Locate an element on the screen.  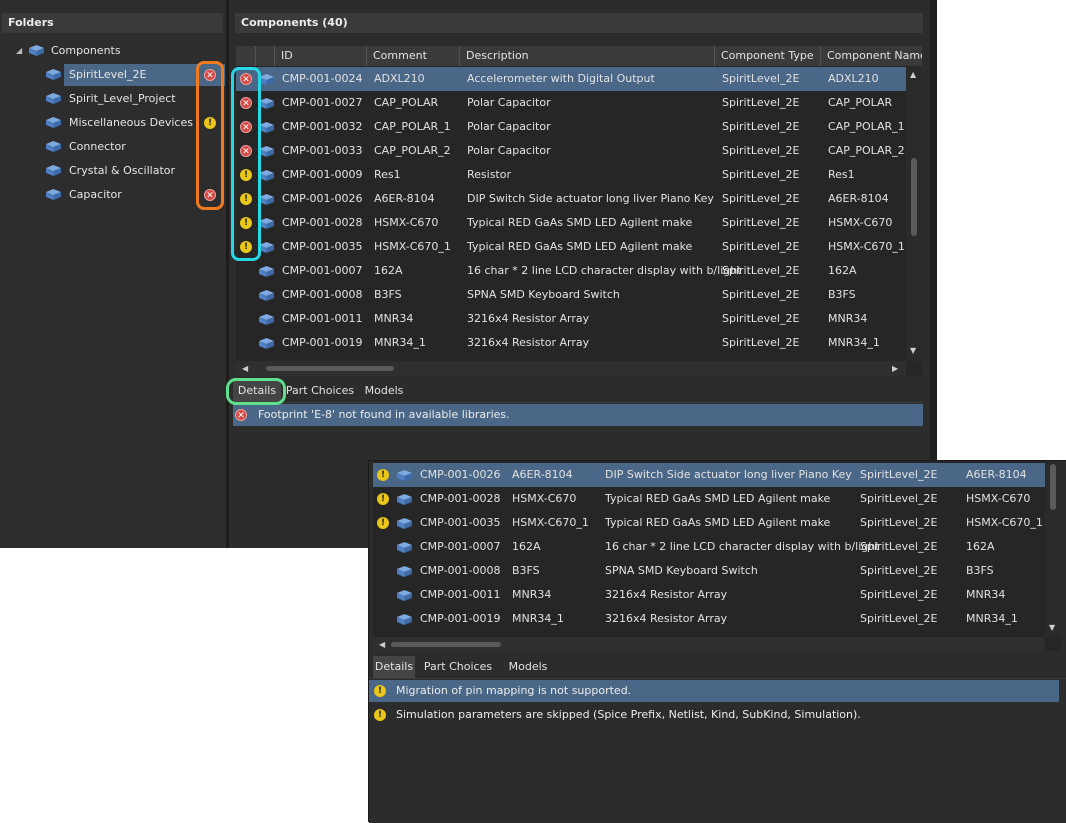
cell-id: CMP-001-0027 is located at coordinates (322, 102).